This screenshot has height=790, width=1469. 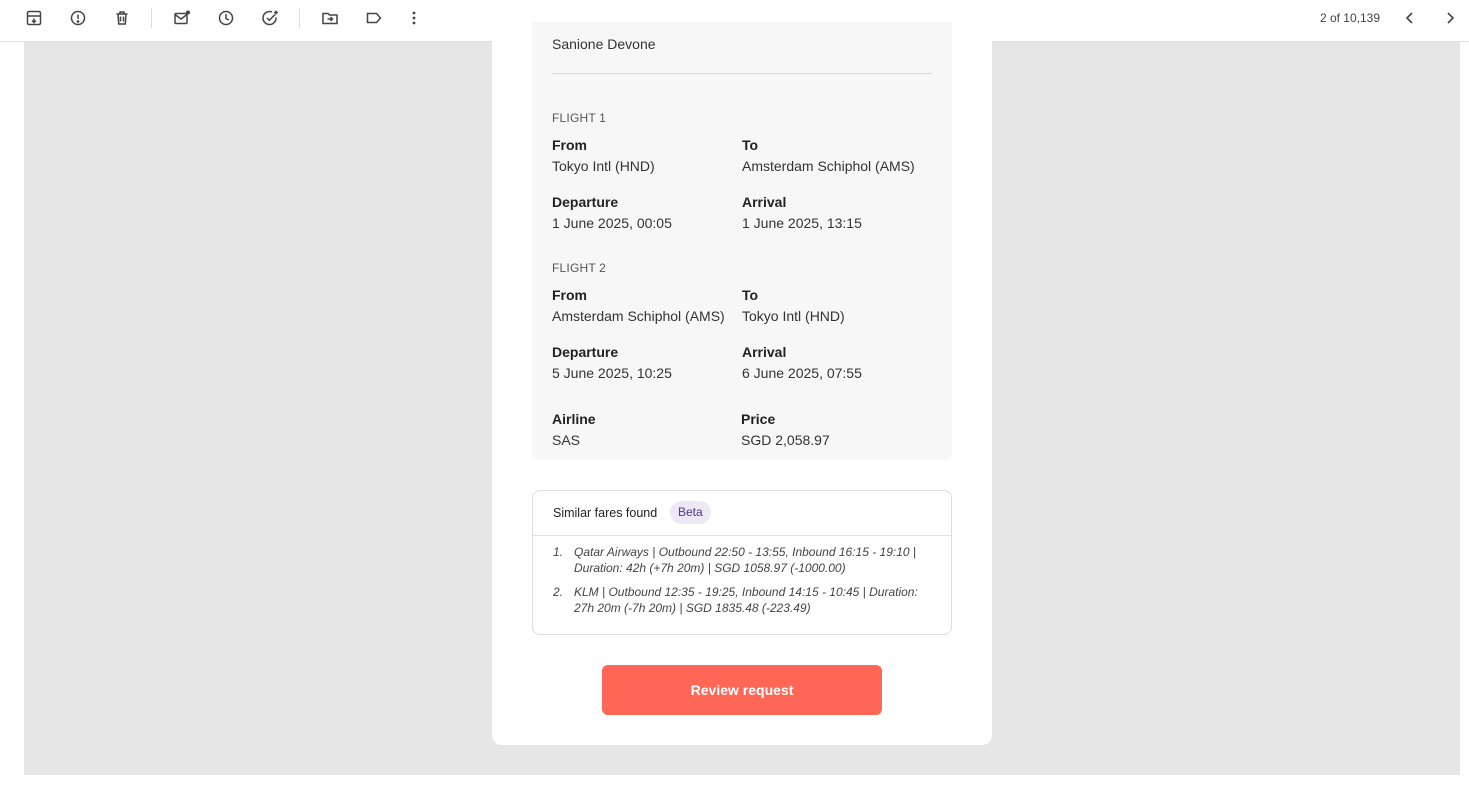 What do you see at coordinates (585, 352) in the screenshot?
I see `flight-2-departure-label: Departure` at bounding box center [585, 352].